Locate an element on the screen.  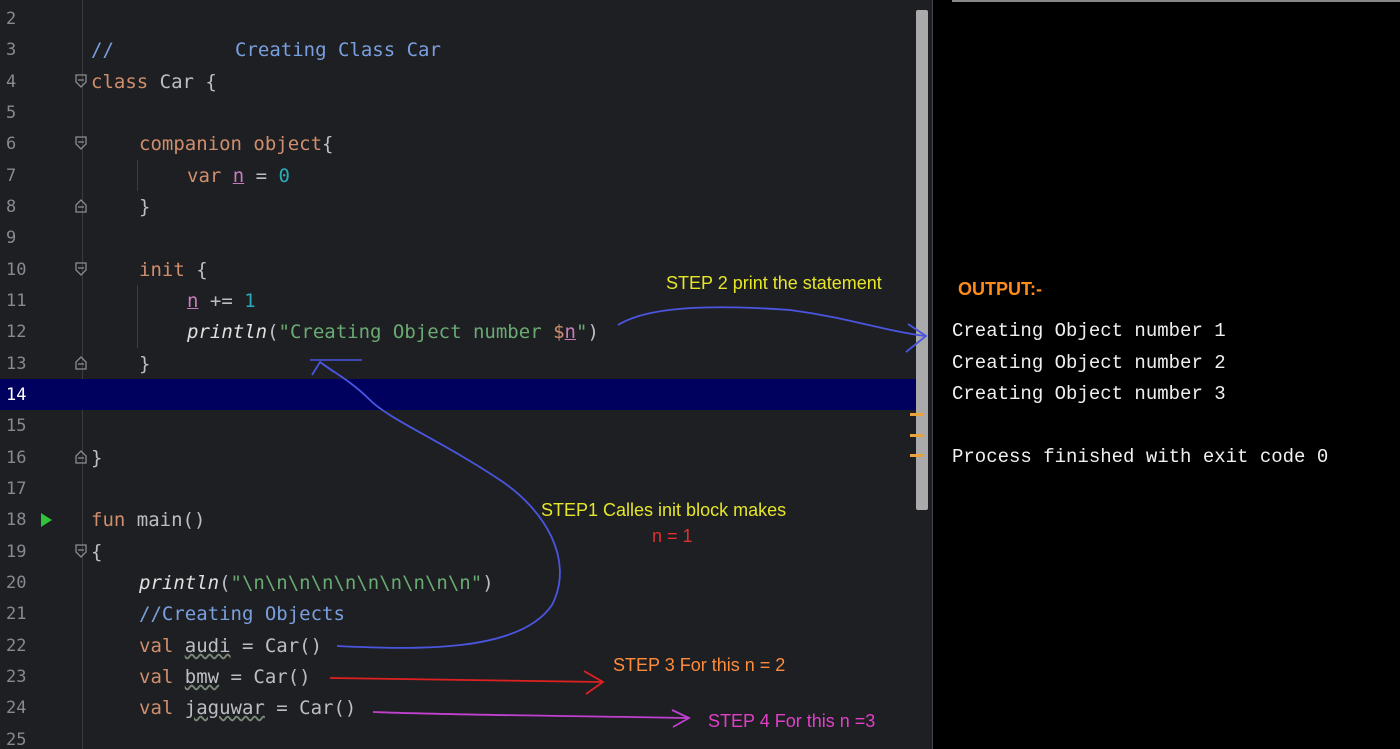
step2-arrowhead is located at coordinates (916, 338).